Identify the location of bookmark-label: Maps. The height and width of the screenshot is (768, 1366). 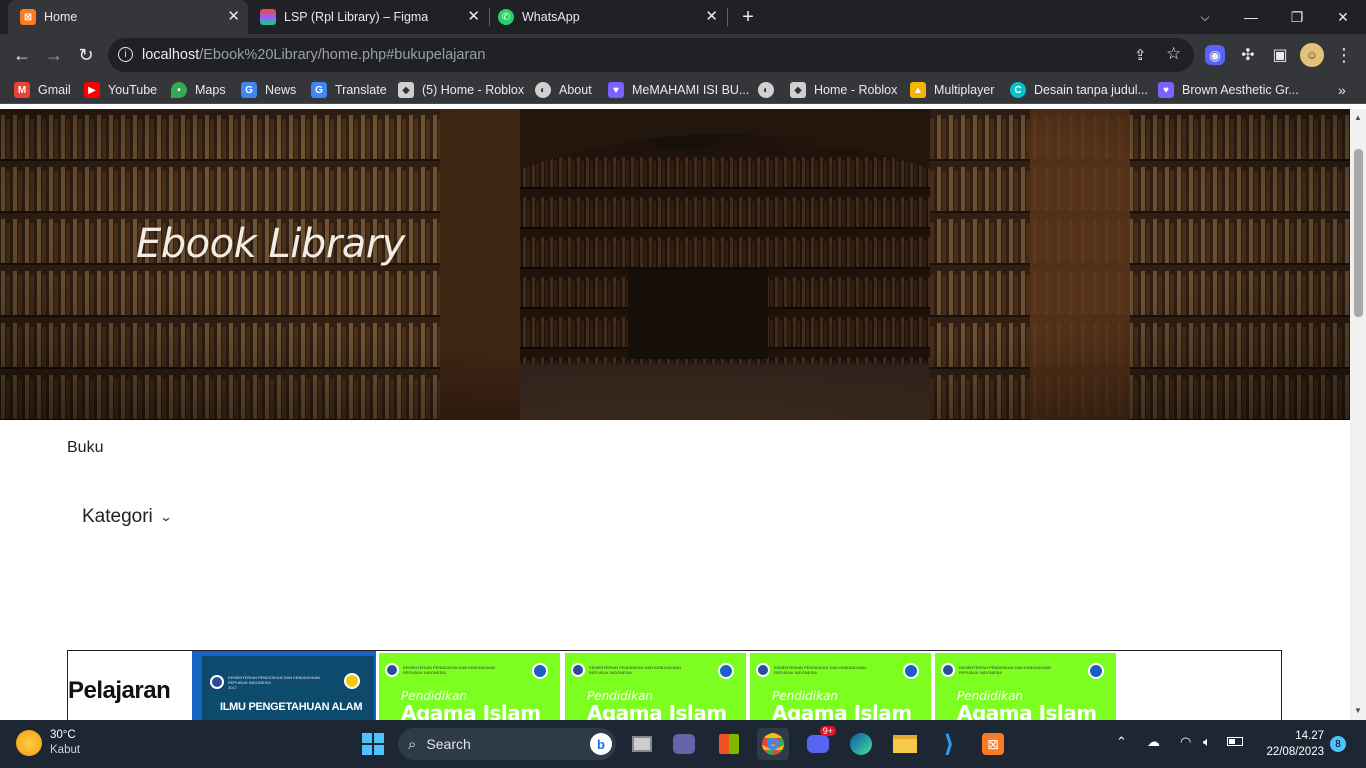
(210, 90).